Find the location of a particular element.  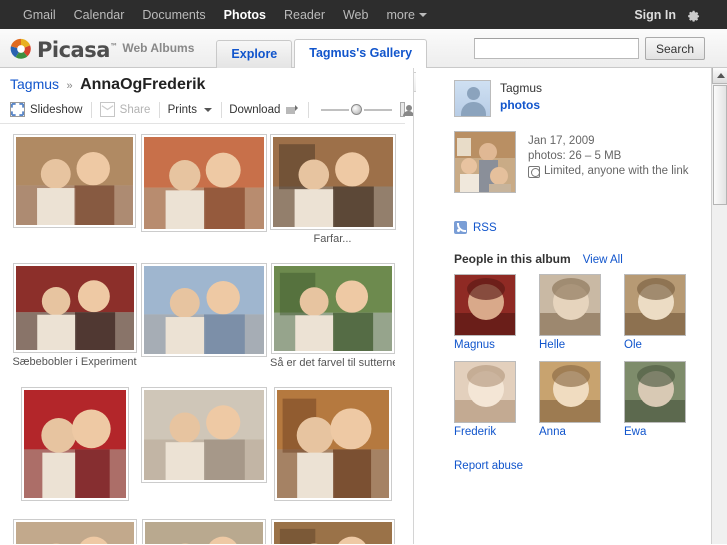

page-title: AnnaOgFrederik is located at coordinates (143, 84).